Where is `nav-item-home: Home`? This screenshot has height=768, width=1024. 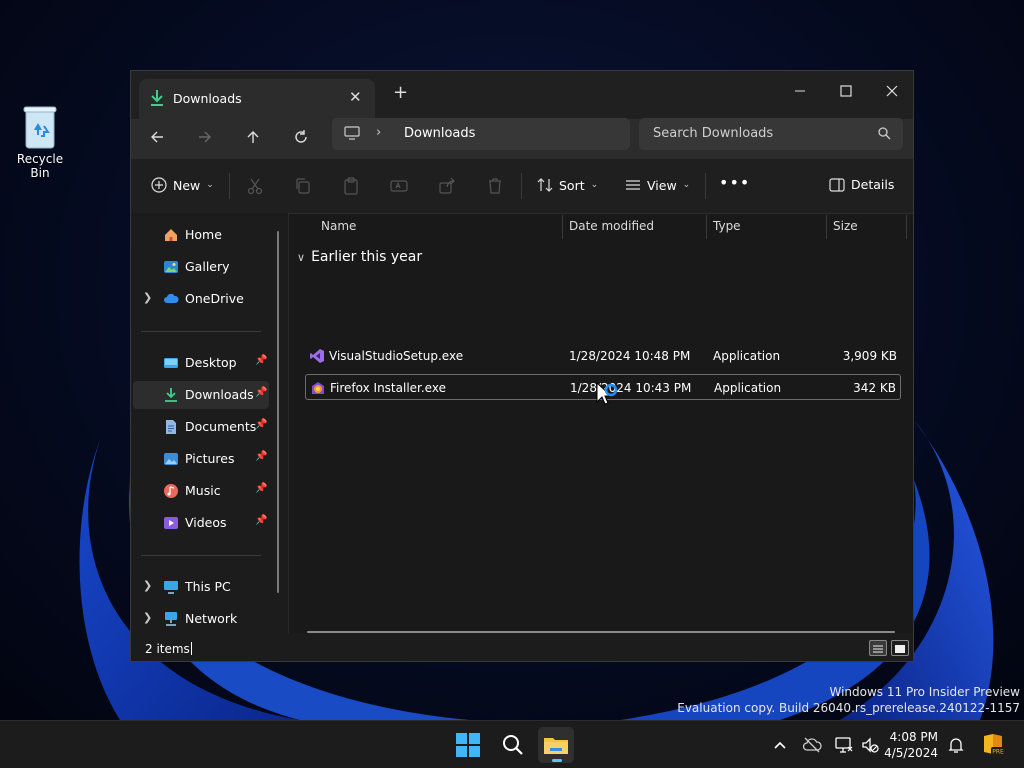
nav-item-home: Home is located at coordinates (201, 235).